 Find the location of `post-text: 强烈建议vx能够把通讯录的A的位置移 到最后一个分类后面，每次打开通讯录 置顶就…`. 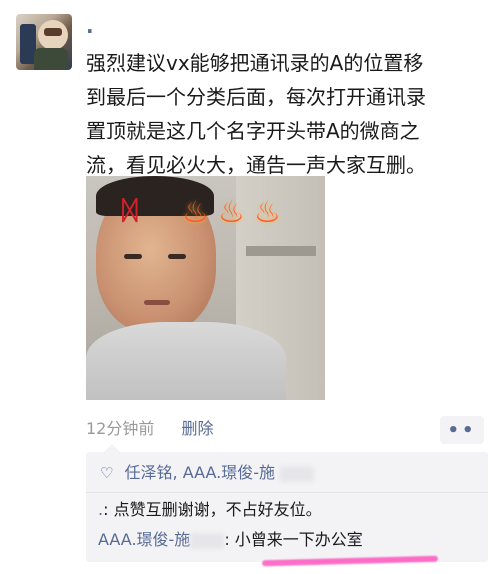

post-text: 强烈建议vx能够把通讯录的A的位置移 到最后一个分类后面，每次打开通讯录 置顶就… is located at coordinates (256, 114).